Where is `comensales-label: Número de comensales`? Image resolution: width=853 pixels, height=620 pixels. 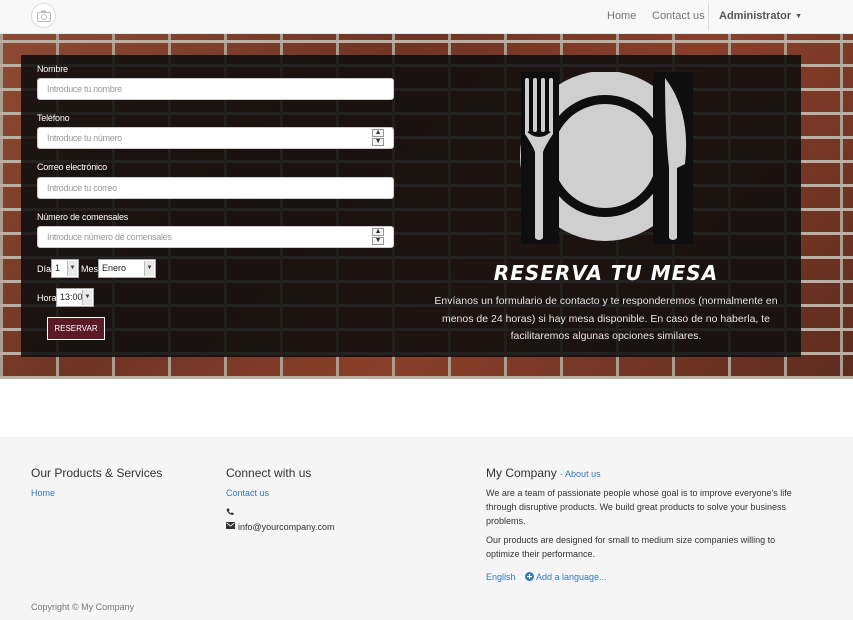
comensales-label: Número de comensales is located at coordinates (83, 217).